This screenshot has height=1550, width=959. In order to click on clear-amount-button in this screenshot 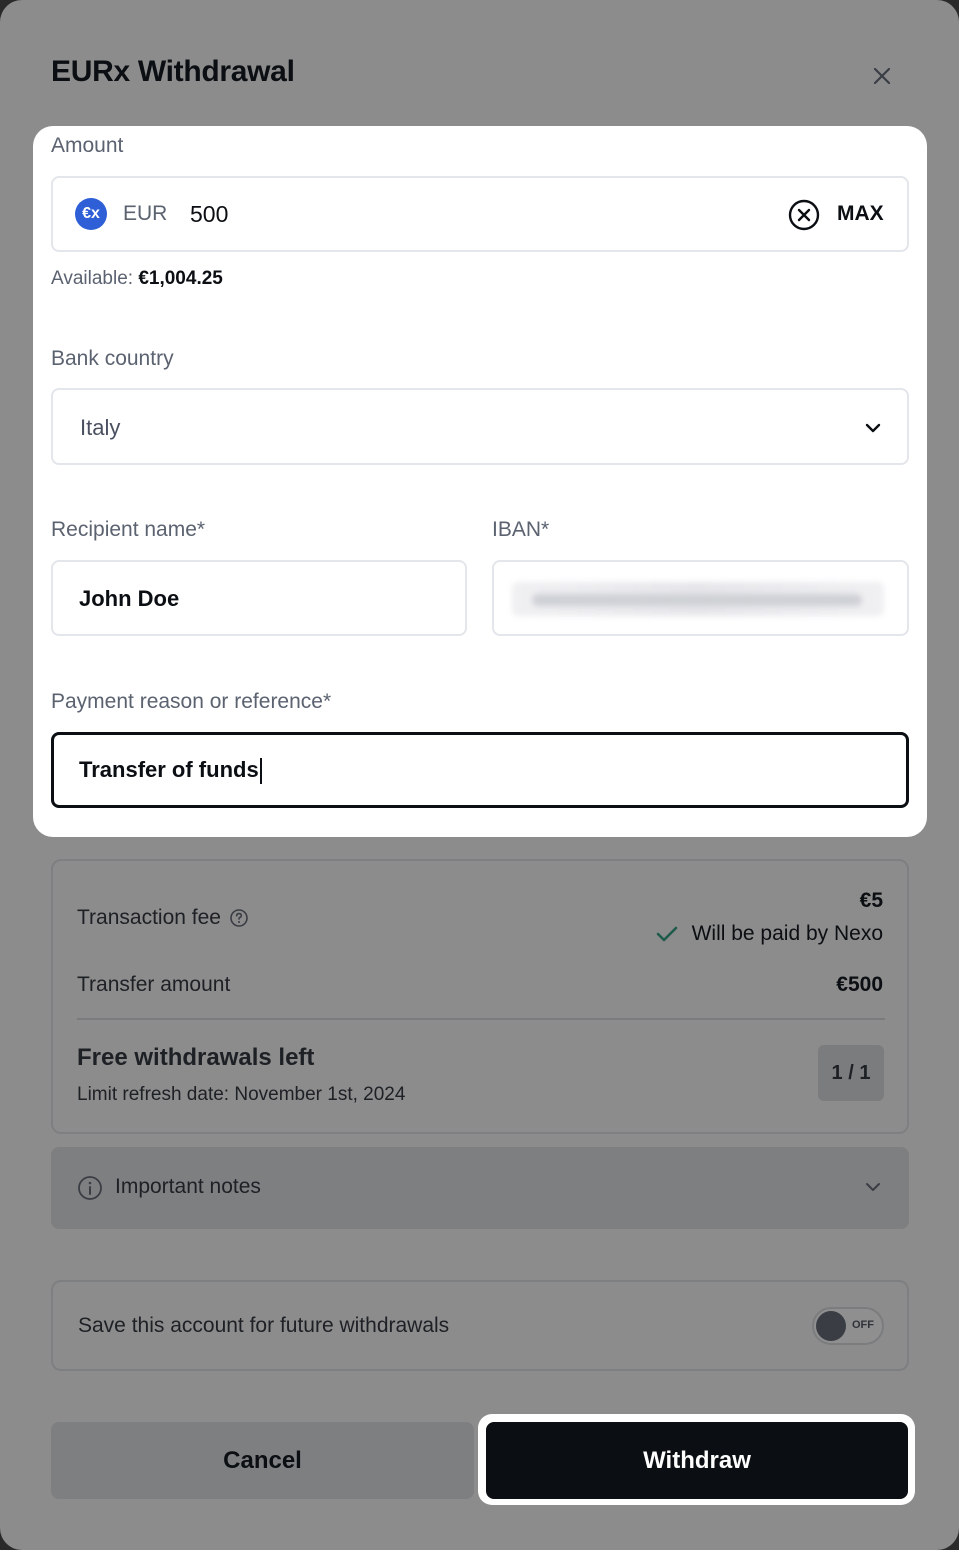, I will do `click(804, 215)`.